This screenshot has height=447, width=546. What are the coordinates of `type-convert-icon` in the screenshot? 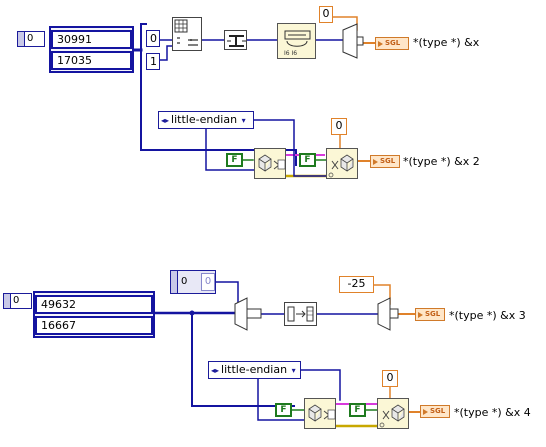 It's located at (300, 314).